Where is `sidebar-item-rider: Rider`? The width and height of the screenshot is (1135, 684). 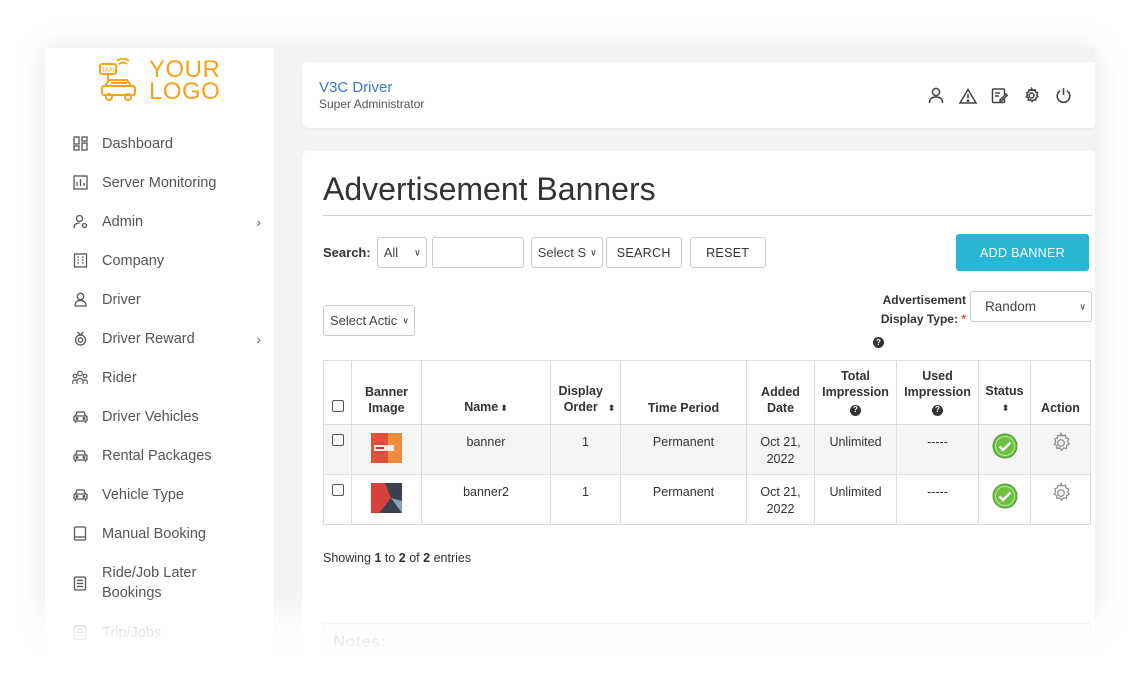
sidebar-item-rider: Rider is located at coordinates (160, 377).